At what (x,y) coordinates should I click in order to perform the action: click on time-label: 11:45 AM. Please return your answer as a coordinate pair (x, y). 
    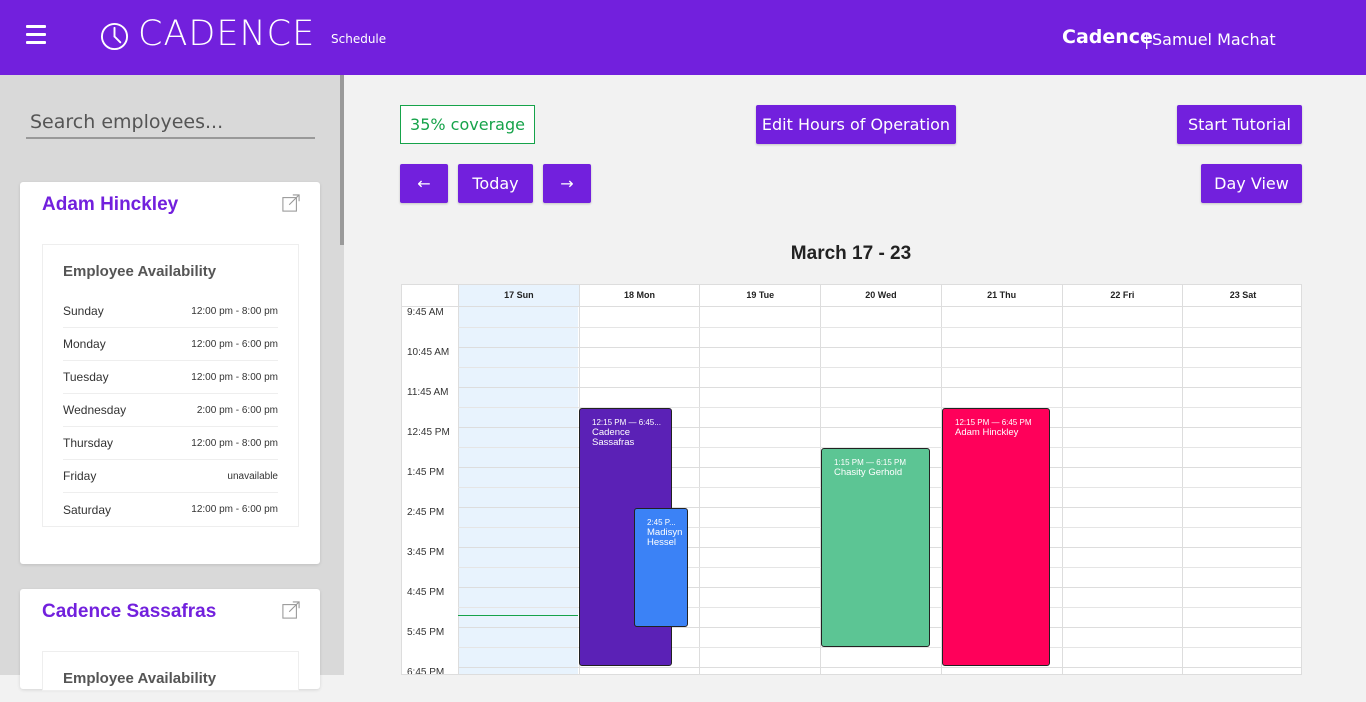
    Looking at the image, I should click on (428, 392).